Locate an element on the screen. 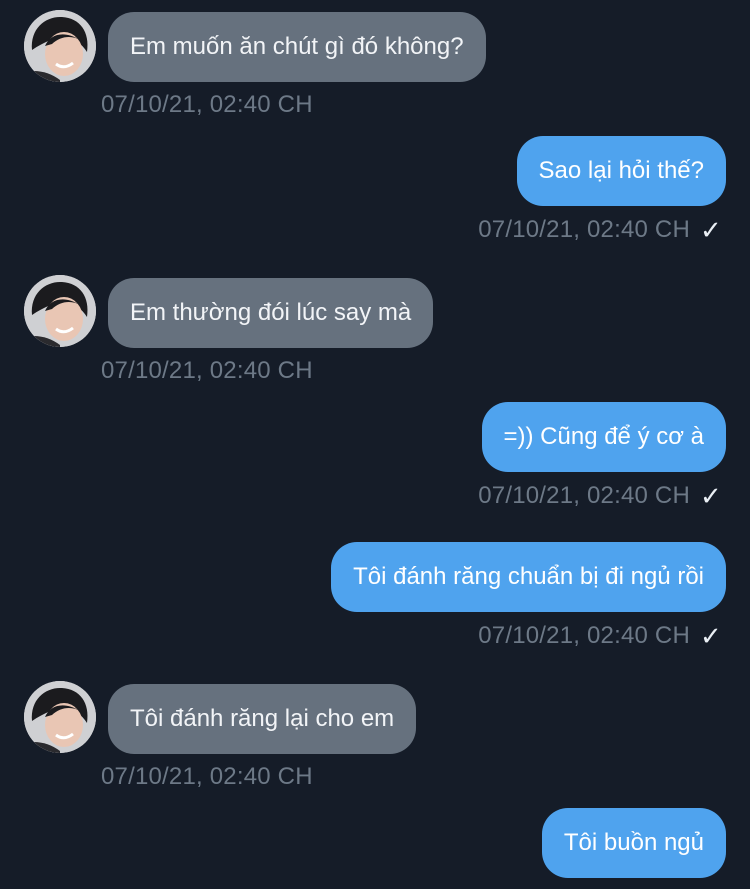 The width and height of the screenshot is (750, 889). message-bubble-outgoing: Tôi buồn ngủ is located at coordinates (633, 843).